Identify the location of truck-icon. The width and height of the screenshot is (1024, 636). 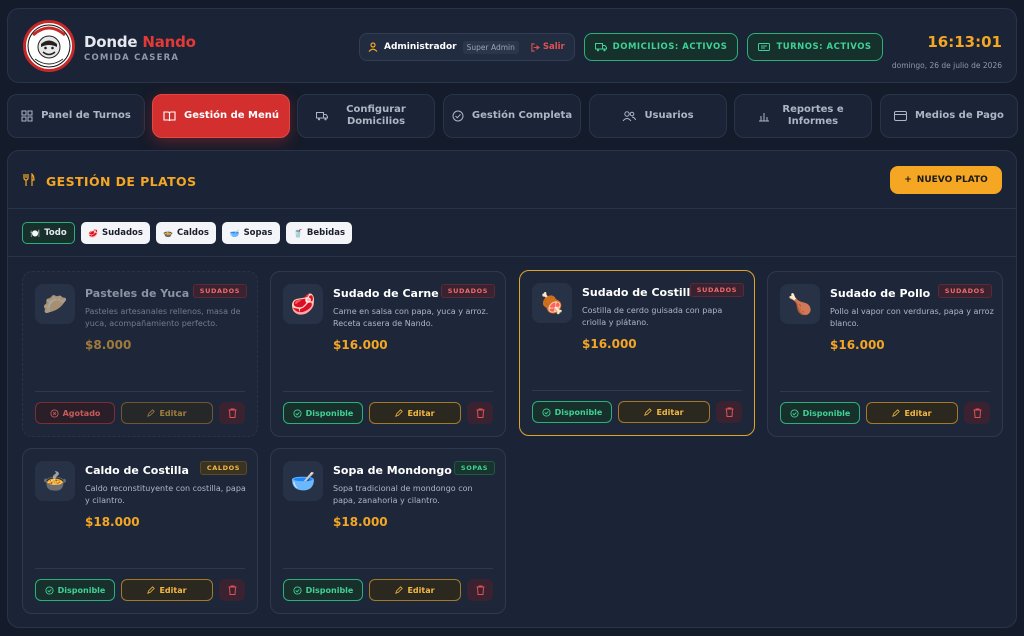
(322, 116).